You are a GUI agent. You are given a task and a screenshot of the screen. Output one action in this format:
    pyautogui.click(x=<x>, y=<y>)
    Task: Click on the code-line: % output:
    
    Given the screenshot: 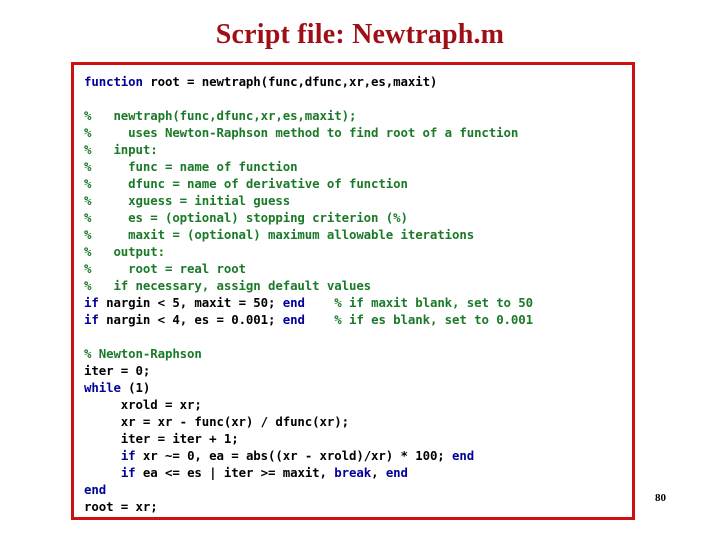 What is the action you would take?
    pyautogui.click(x=358, y=251)
    